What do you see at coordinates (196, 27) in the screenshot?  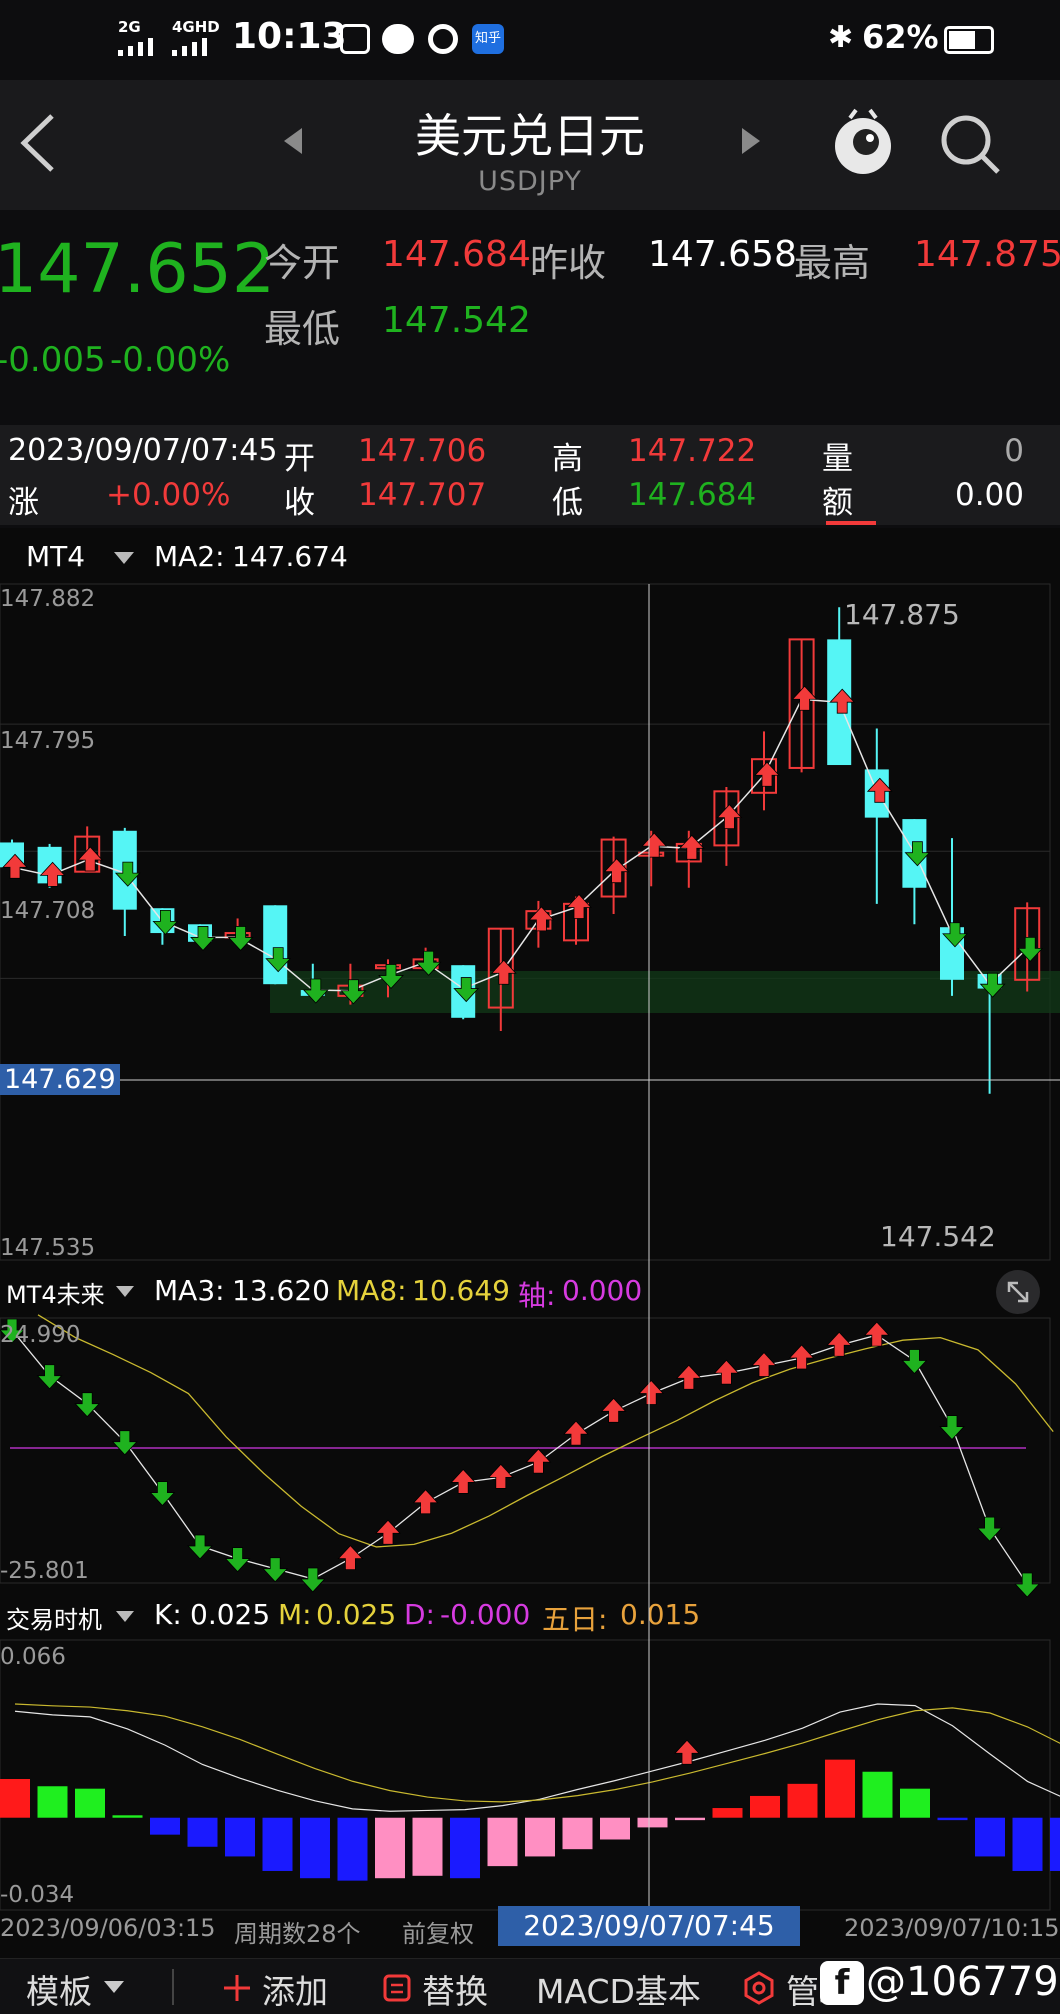 I see `network-4g-label: 4GHD` at bounding box center [196, 27].